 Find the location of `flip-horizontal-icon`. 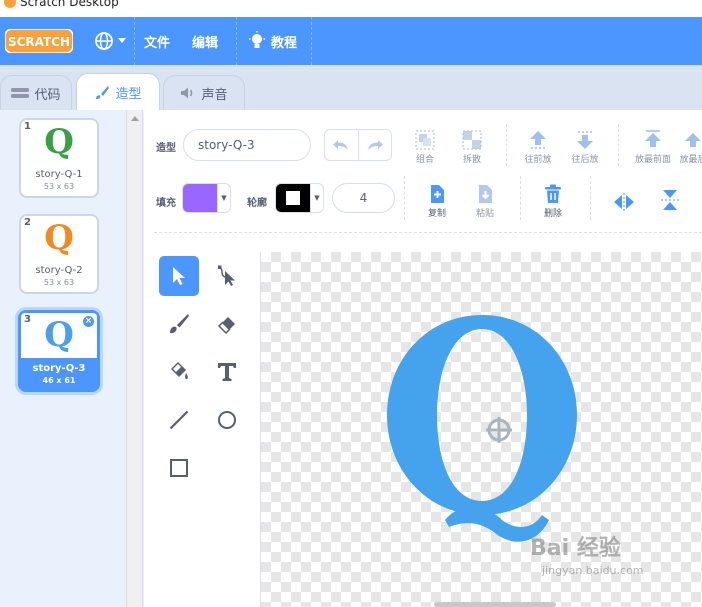

flip-horizontal-icon is located at coordinates (624, 202).